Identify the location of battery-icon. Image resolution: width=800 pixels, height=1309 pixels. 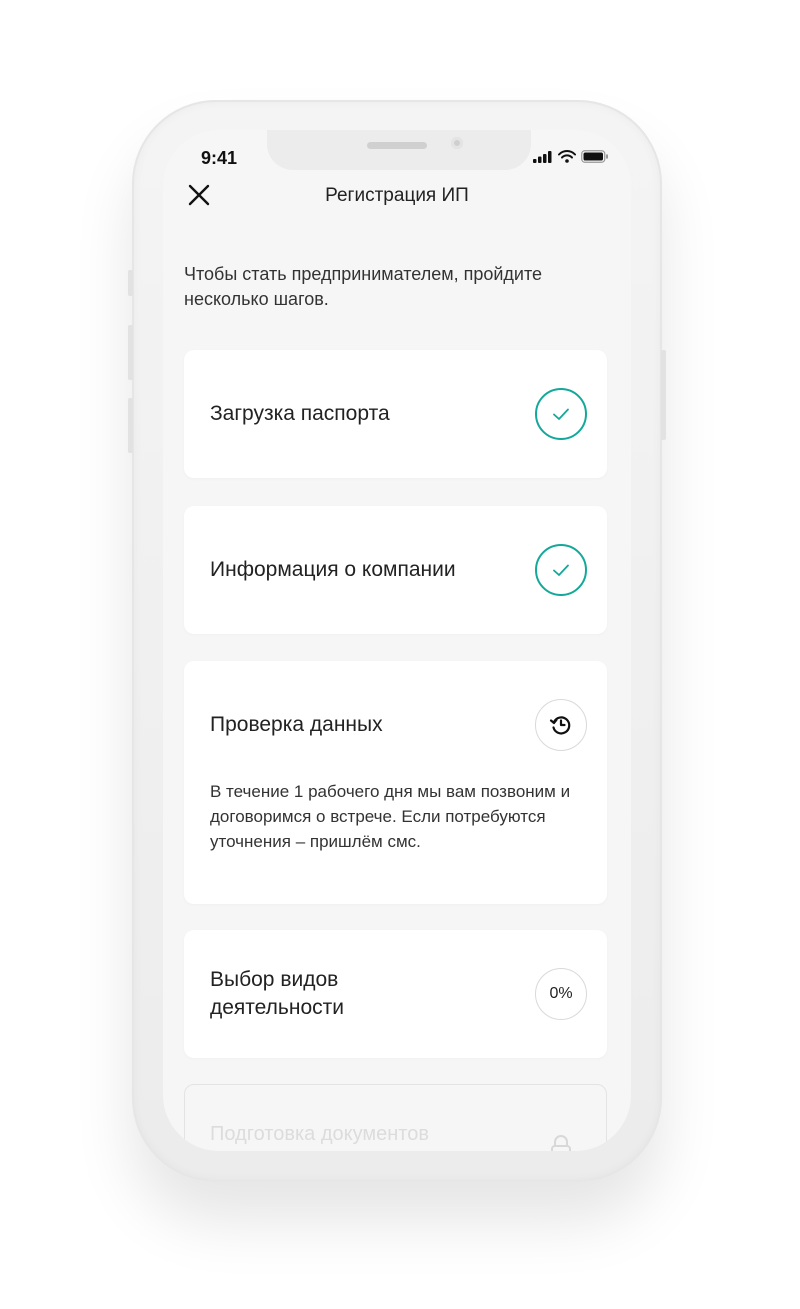
(594, 156).